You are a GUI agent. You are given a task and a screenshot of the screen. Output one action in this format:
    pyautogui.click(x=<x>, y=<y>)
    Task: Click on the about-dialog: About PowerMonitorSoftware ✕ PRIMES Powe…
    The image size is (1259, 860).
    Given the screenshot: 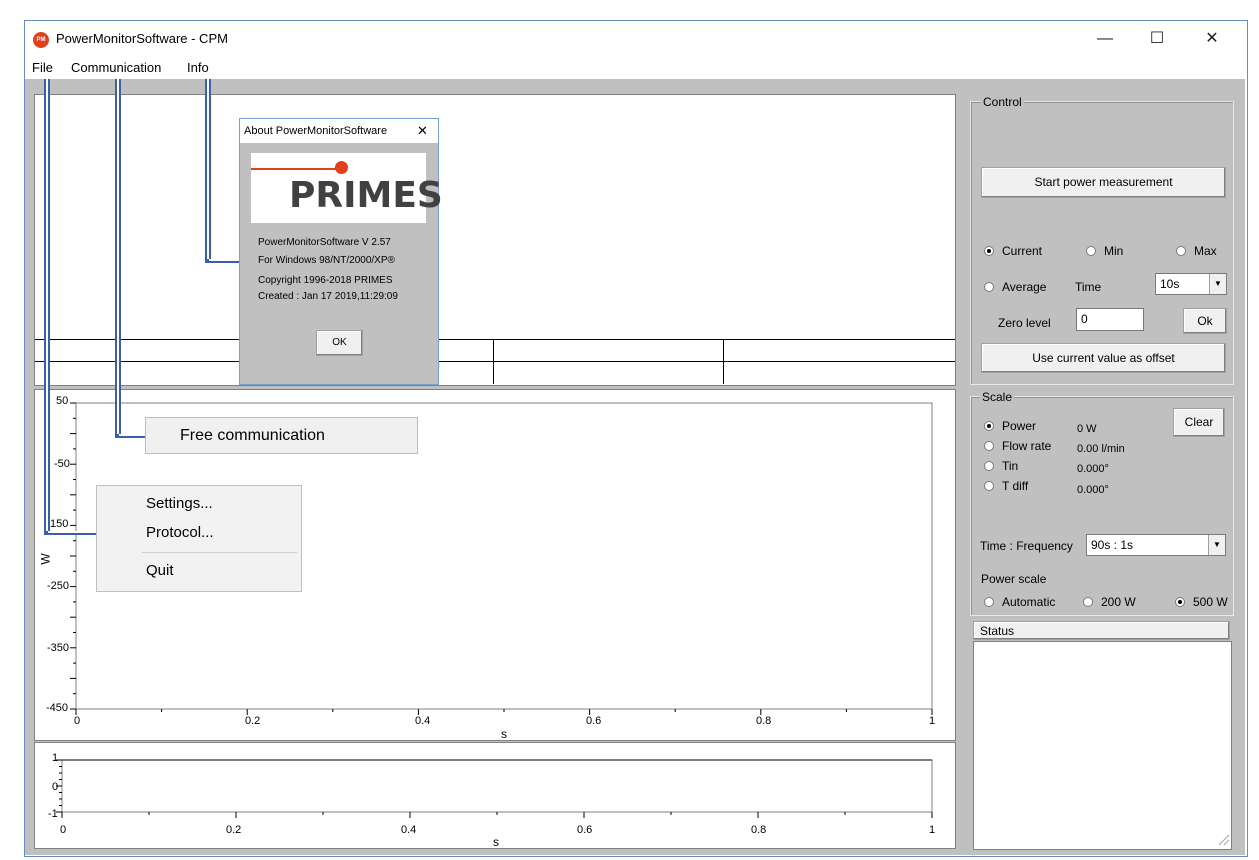 What is the action you would take?
    pyautogui.click(x=341, y=251)
    